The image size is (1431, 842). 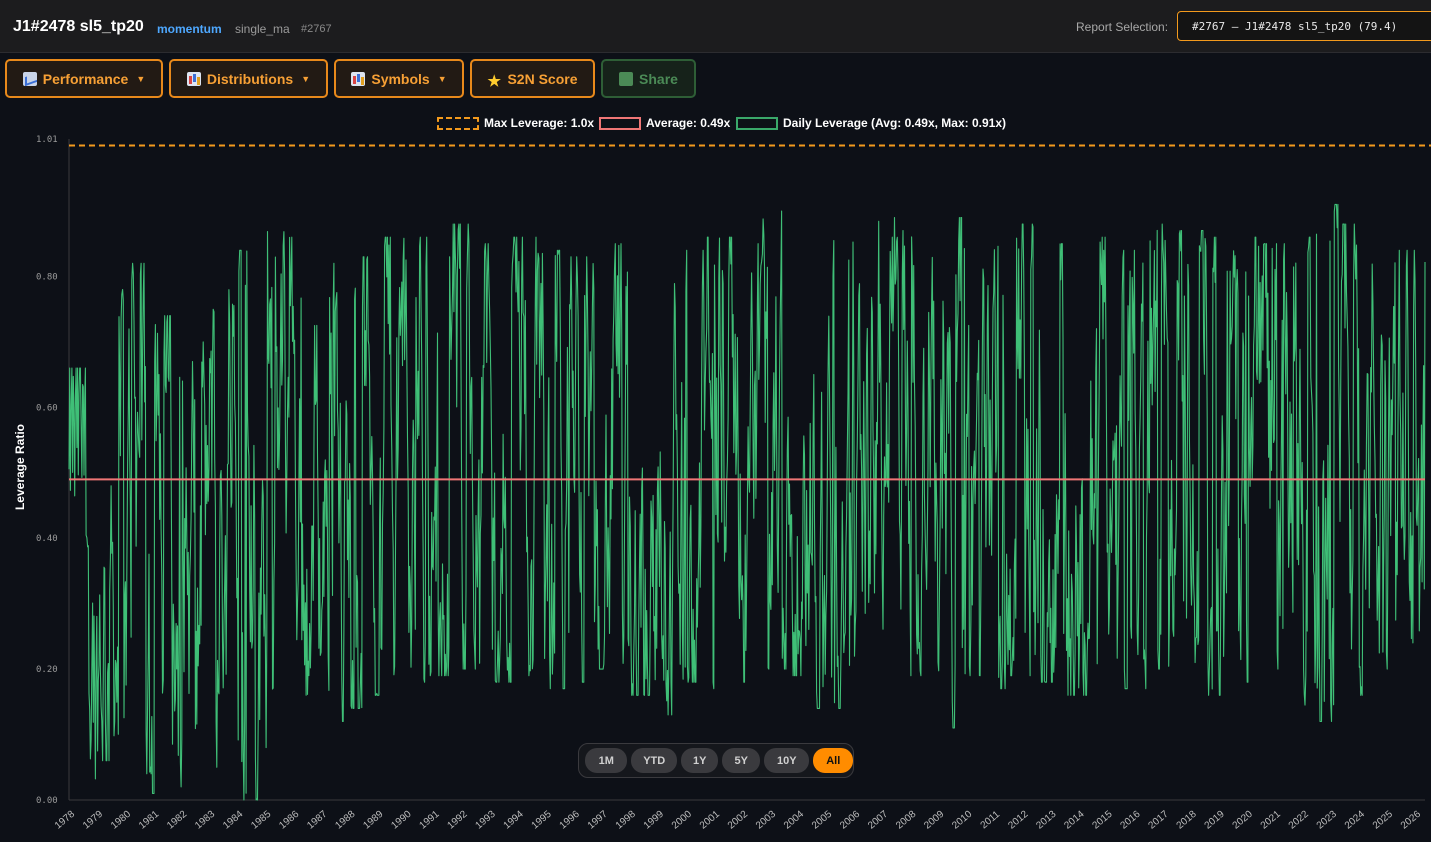 I want to click on x-tick-label: 2024, so click(x=1355, y=820).